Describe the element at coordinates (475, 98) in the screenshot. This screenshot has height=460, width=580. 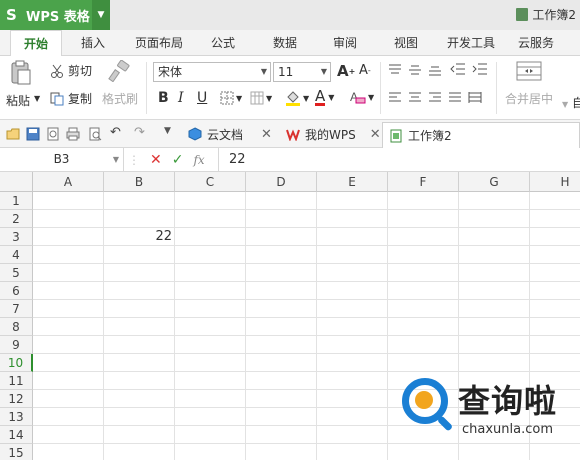
I see `distributed-align-icon` at that location.